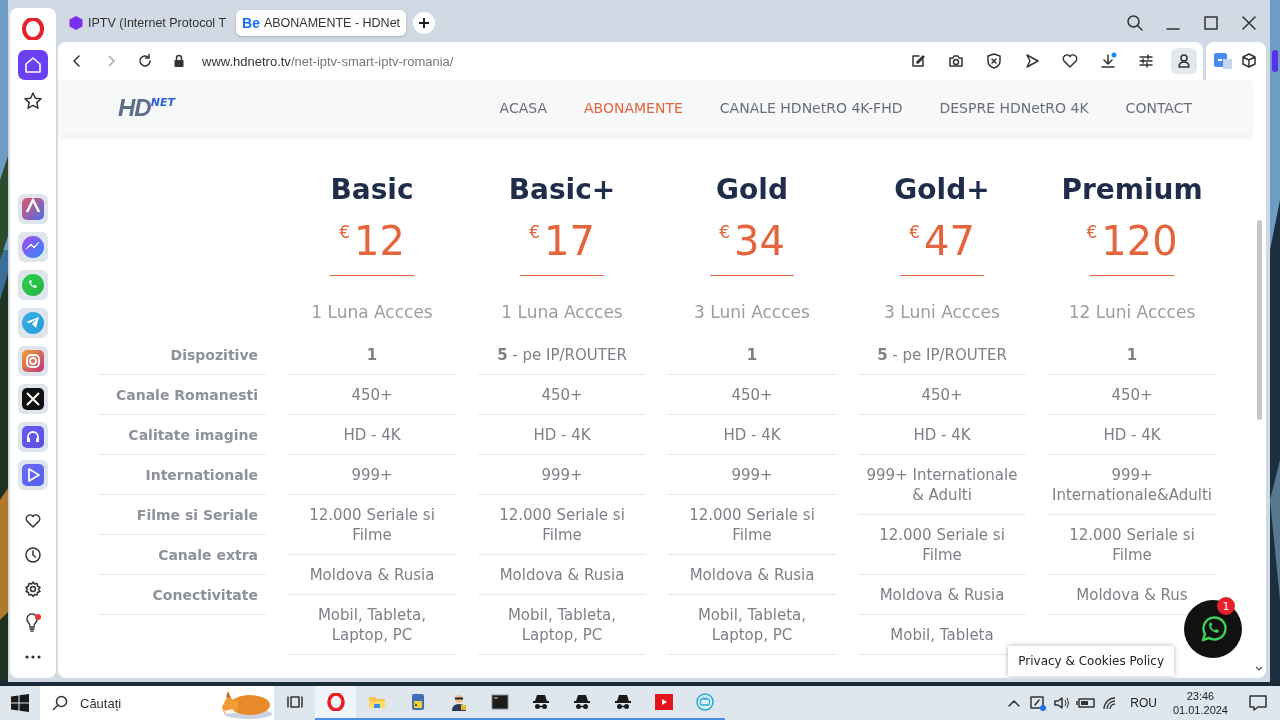 This screenshot has height=720, width=1280. Describe the element at coordinates (33, 437) in the screenshot. I see `headphones-icon` at that location.